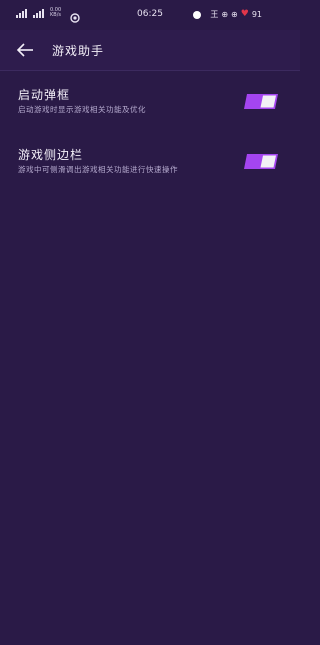 The image size is (320, 645). Describe the element at coordinates (225, 14) in the screenshot. I see `status-extra-glyph: ⊕` at that location.